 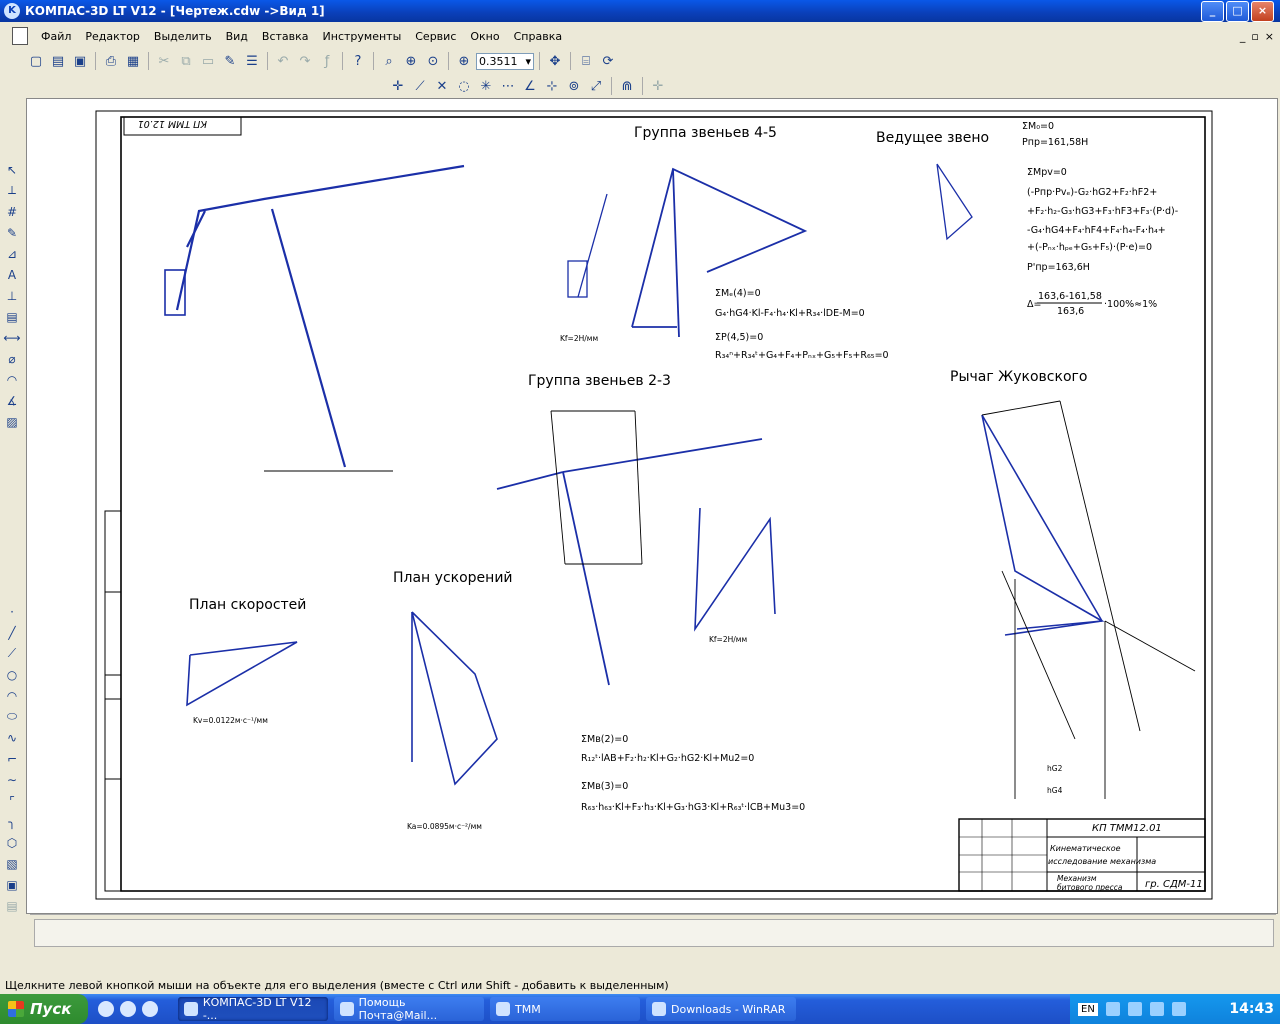 What do you see at coordinates (12, 800) in the screenshot?
I see `chamfer-tool-icon: ⌜` at bounding box center [12, 800].